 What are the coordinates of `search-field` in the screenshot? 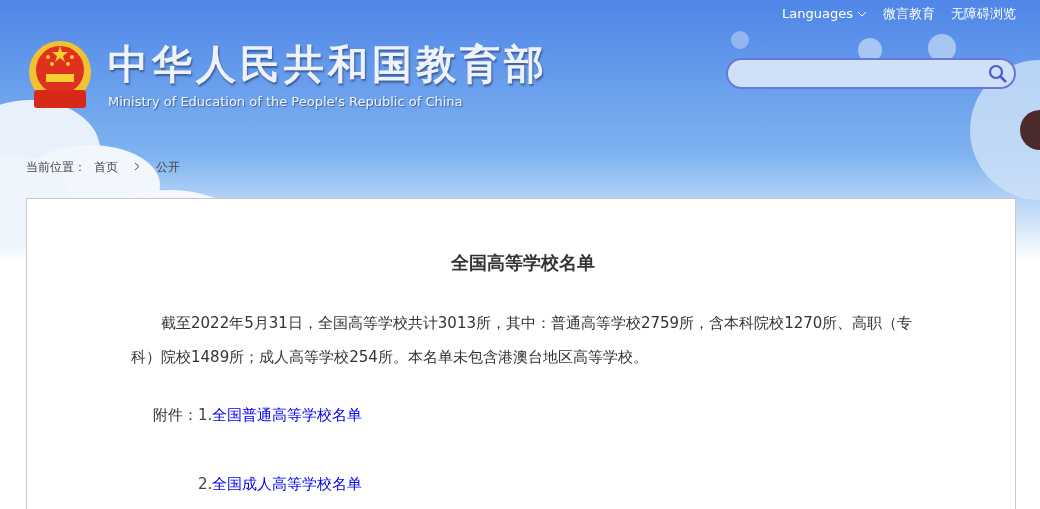 It's located at (871, 73).